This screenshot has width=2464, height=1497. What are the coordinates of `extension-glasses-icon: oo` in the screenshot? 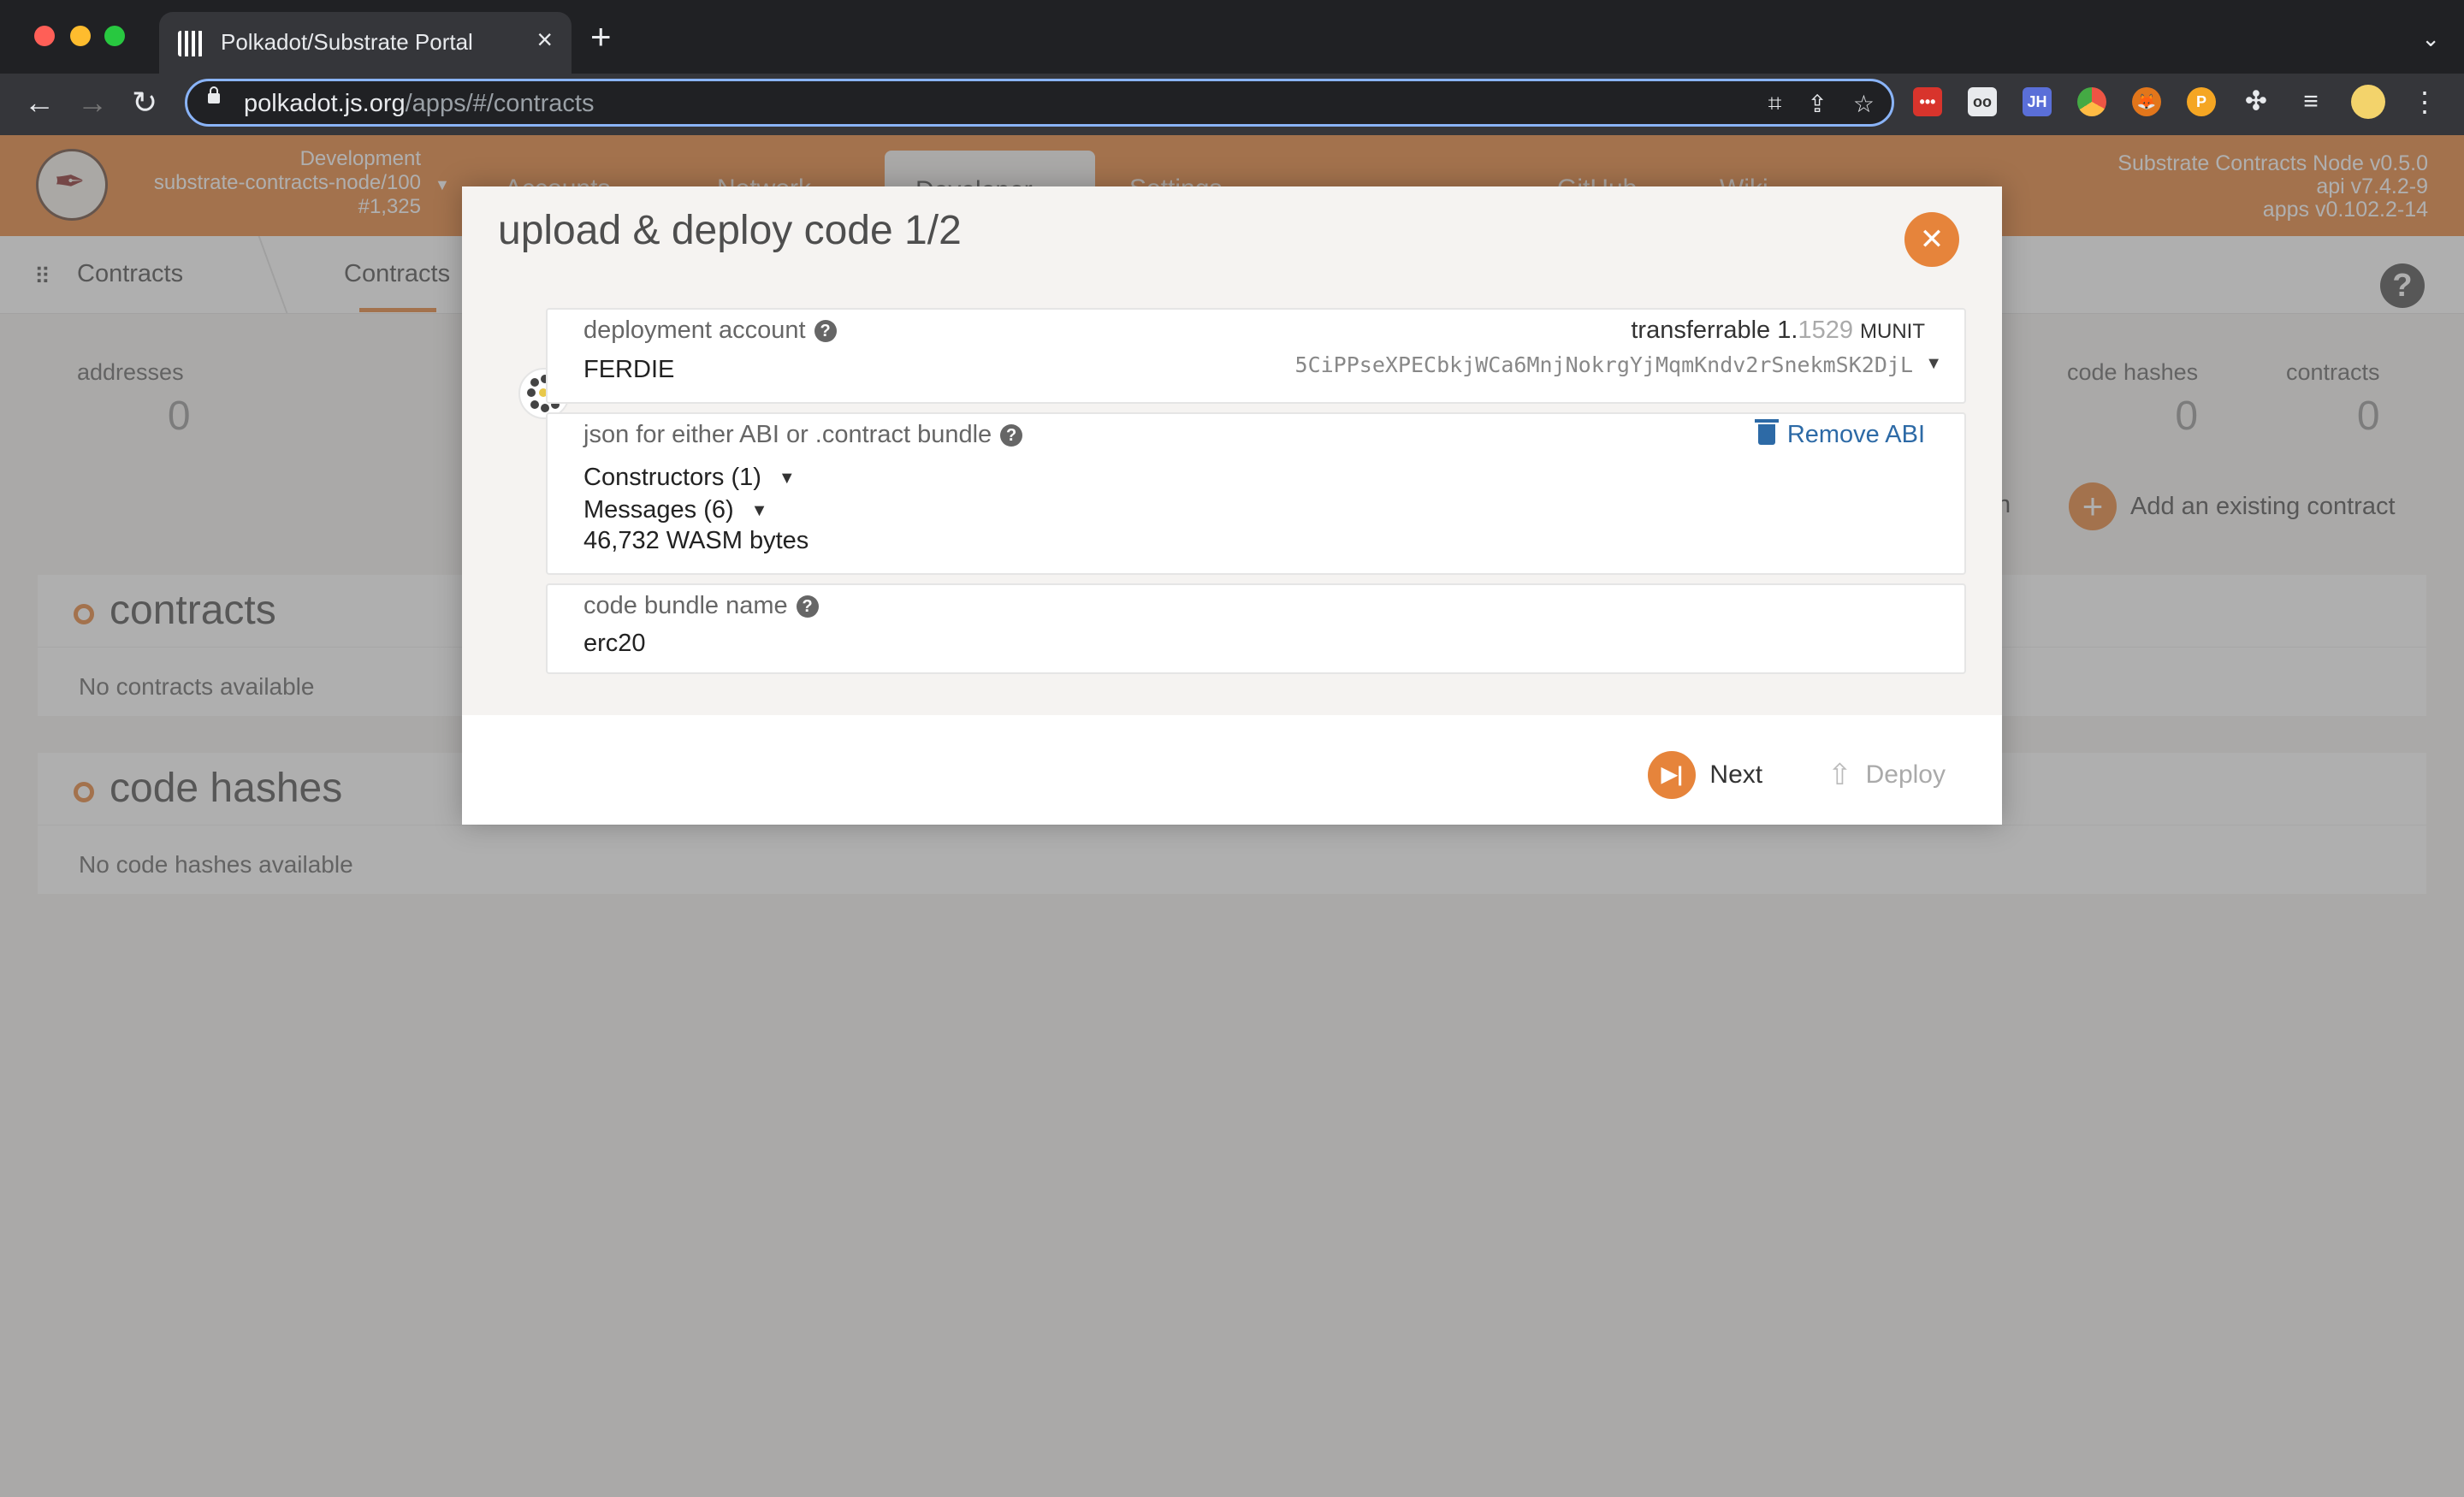 It's located at (1982, 101).